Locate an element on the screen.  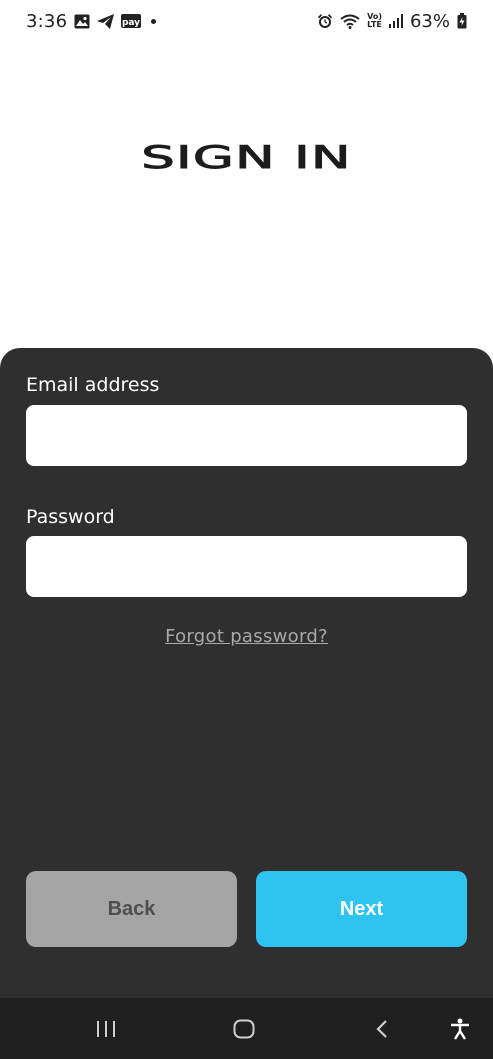
recent-apps-icon is located at coordinates (106, 1028).